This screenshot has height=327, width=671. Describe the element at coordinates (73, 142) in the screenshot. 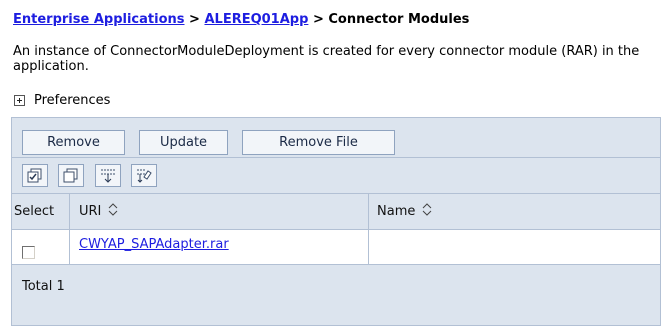

I see `remove-button: Remove` at that location.